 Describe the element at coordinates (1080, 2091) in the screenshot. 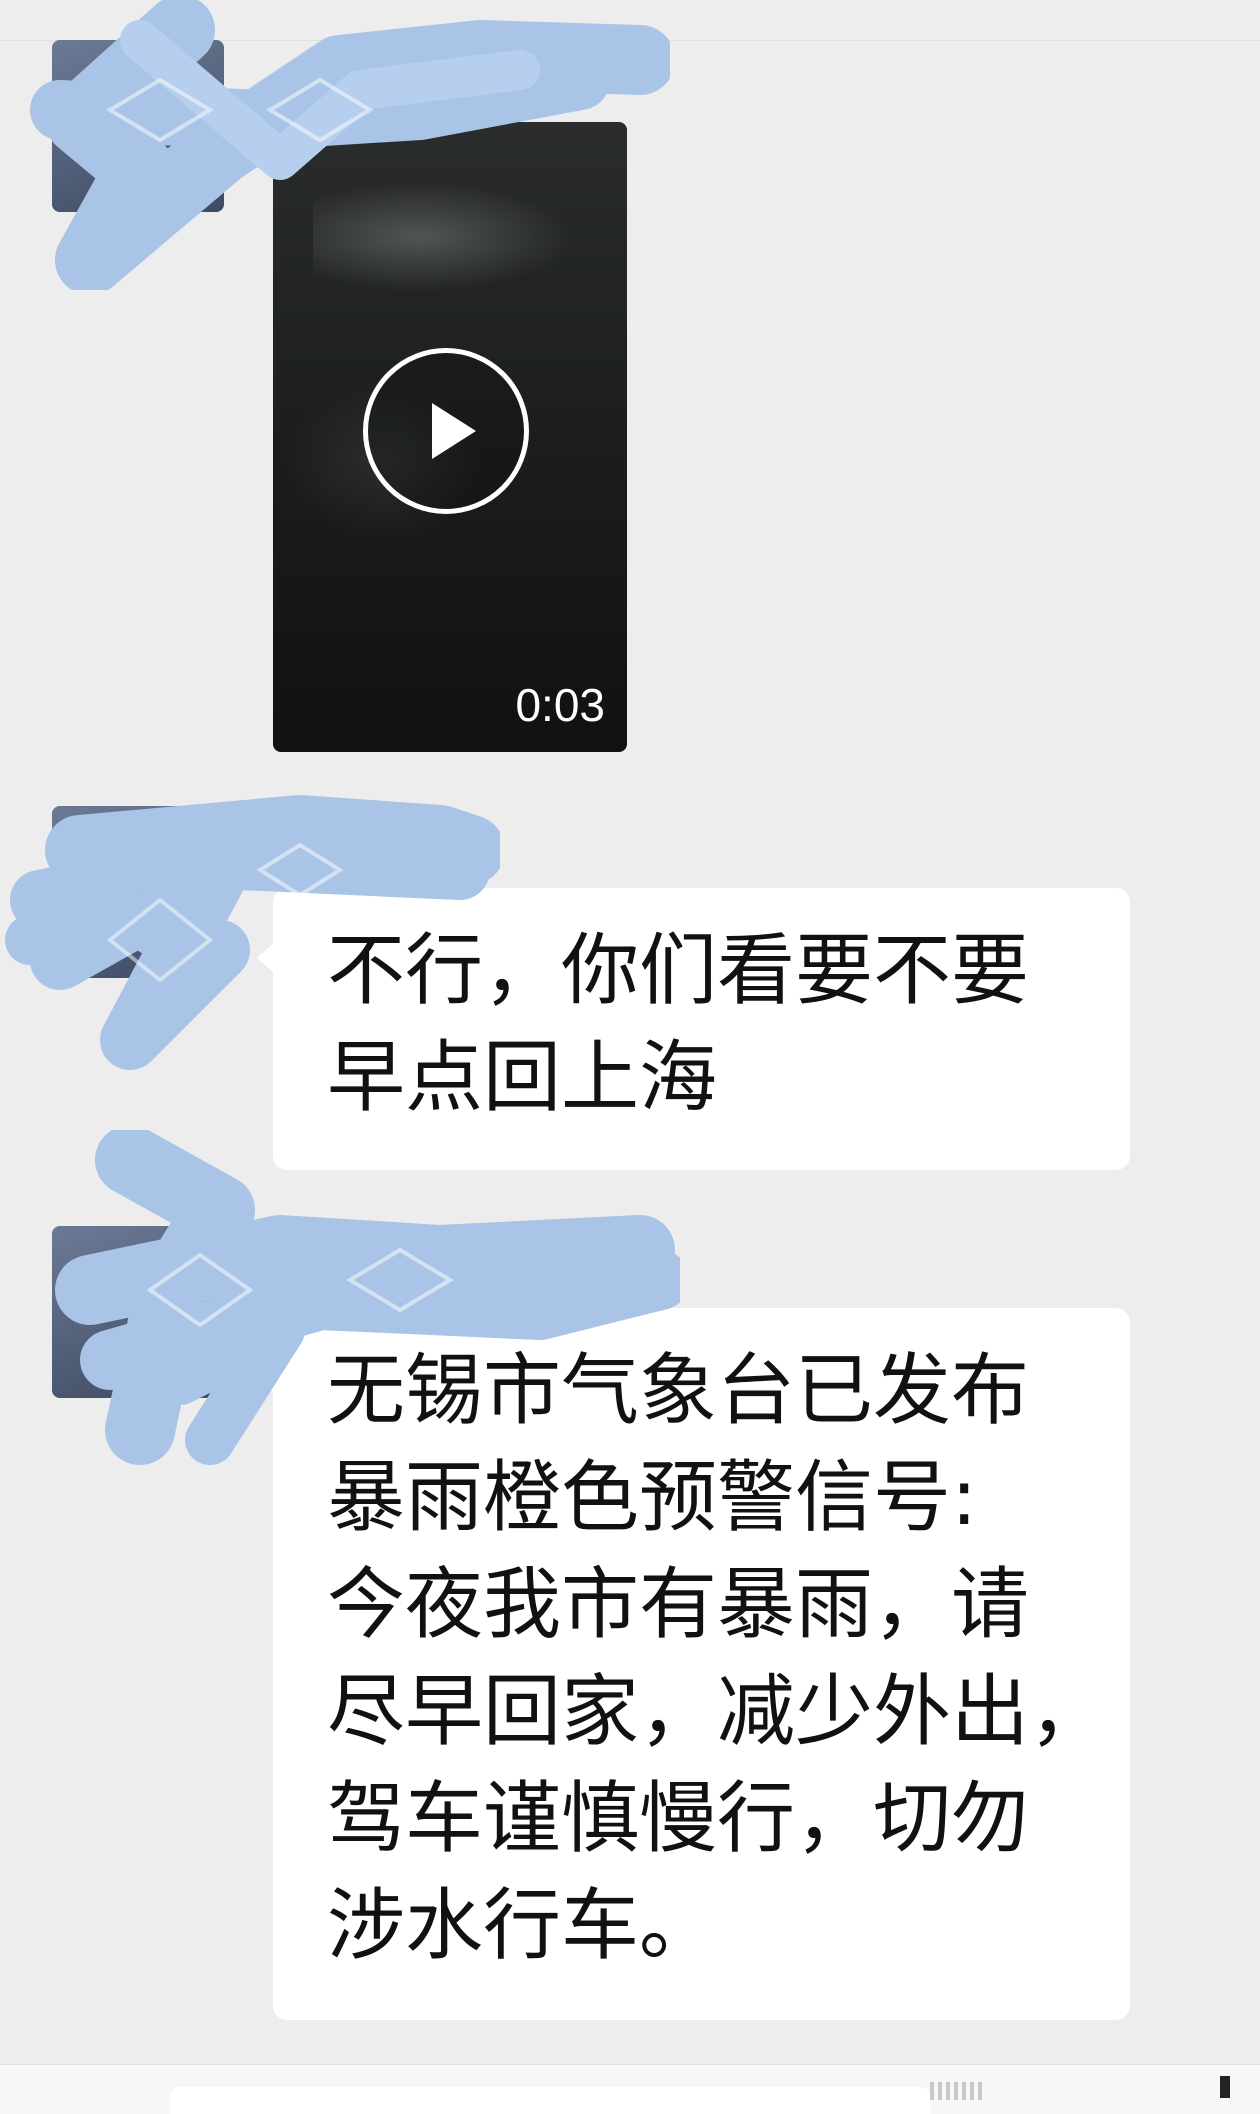

I see `watermark` at that location.